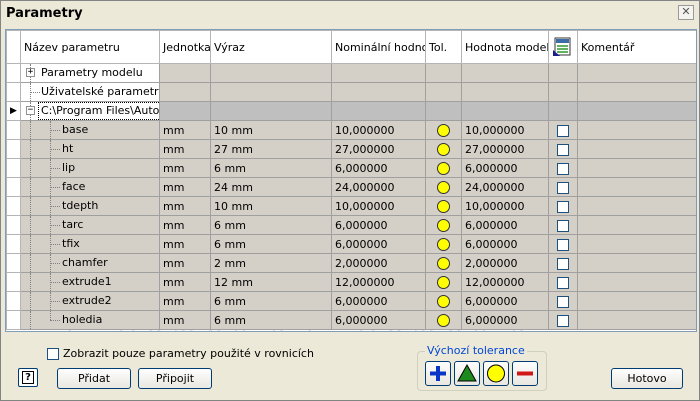 The width and height of the screenshot is (700, 401). Describe the element at coordinates (30, 72) in the screenshot. I see `expand-plus-icon: +` at that location.